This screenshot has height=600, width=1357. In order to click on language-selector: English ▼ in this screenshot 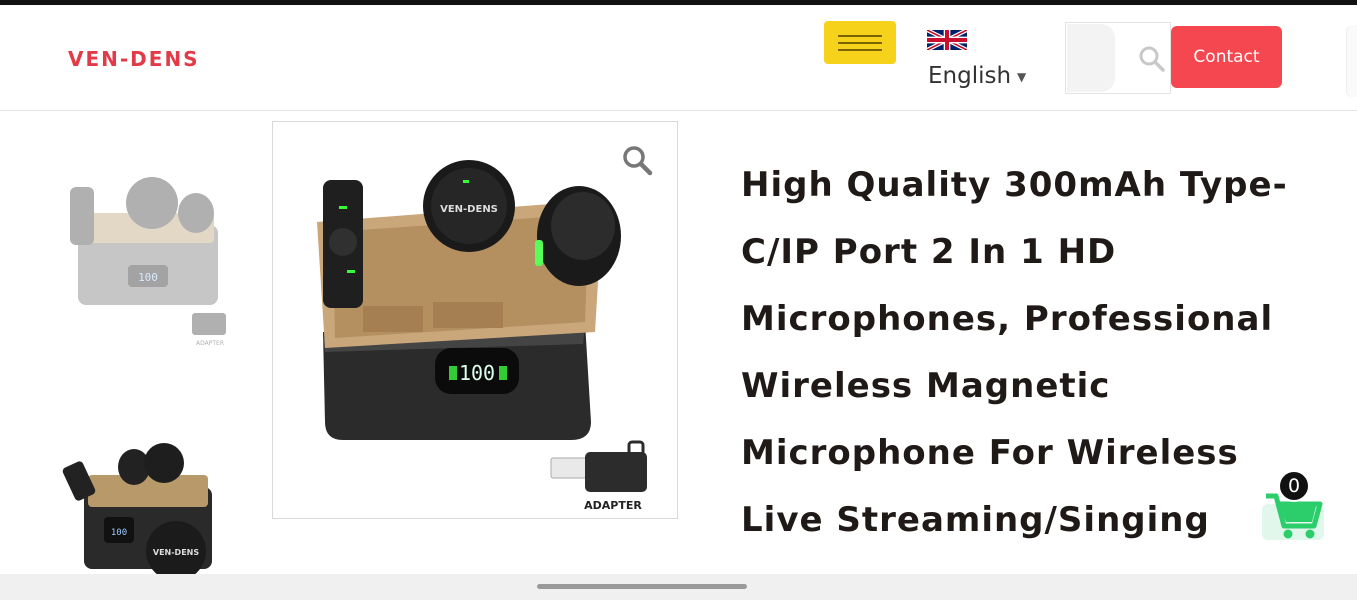, I will do `click(982, 60)`.